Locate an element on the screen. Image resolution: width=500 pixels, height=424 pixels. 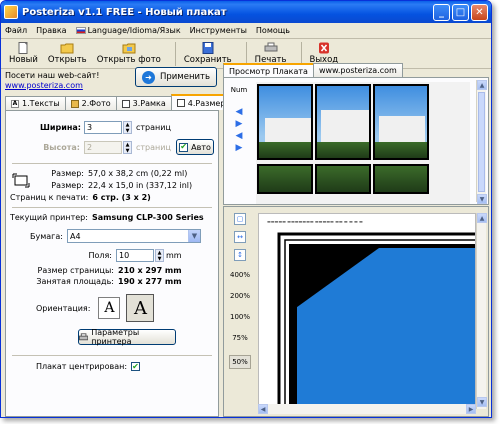
height-spinner: ▲ ▼ is located at coordinates (127, 147).